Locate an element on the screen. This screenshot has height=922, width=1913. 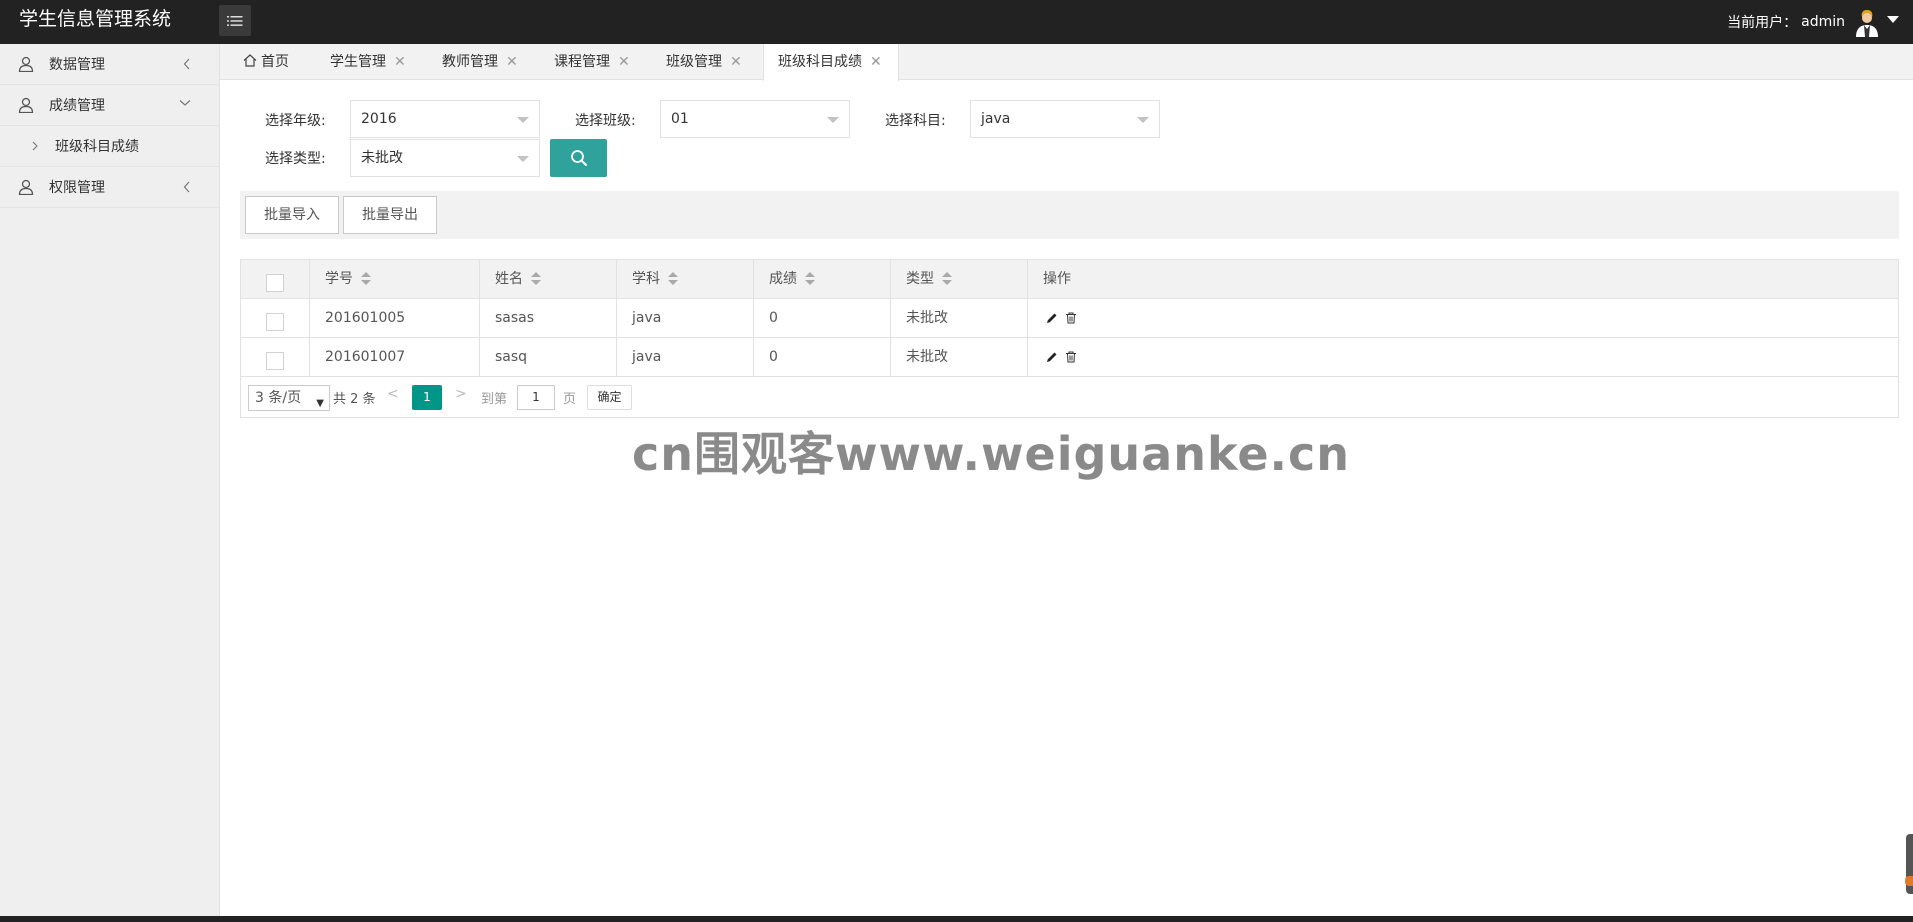
sidebar-item-data-management: 数据管理 is located at coordinates (109, 64).